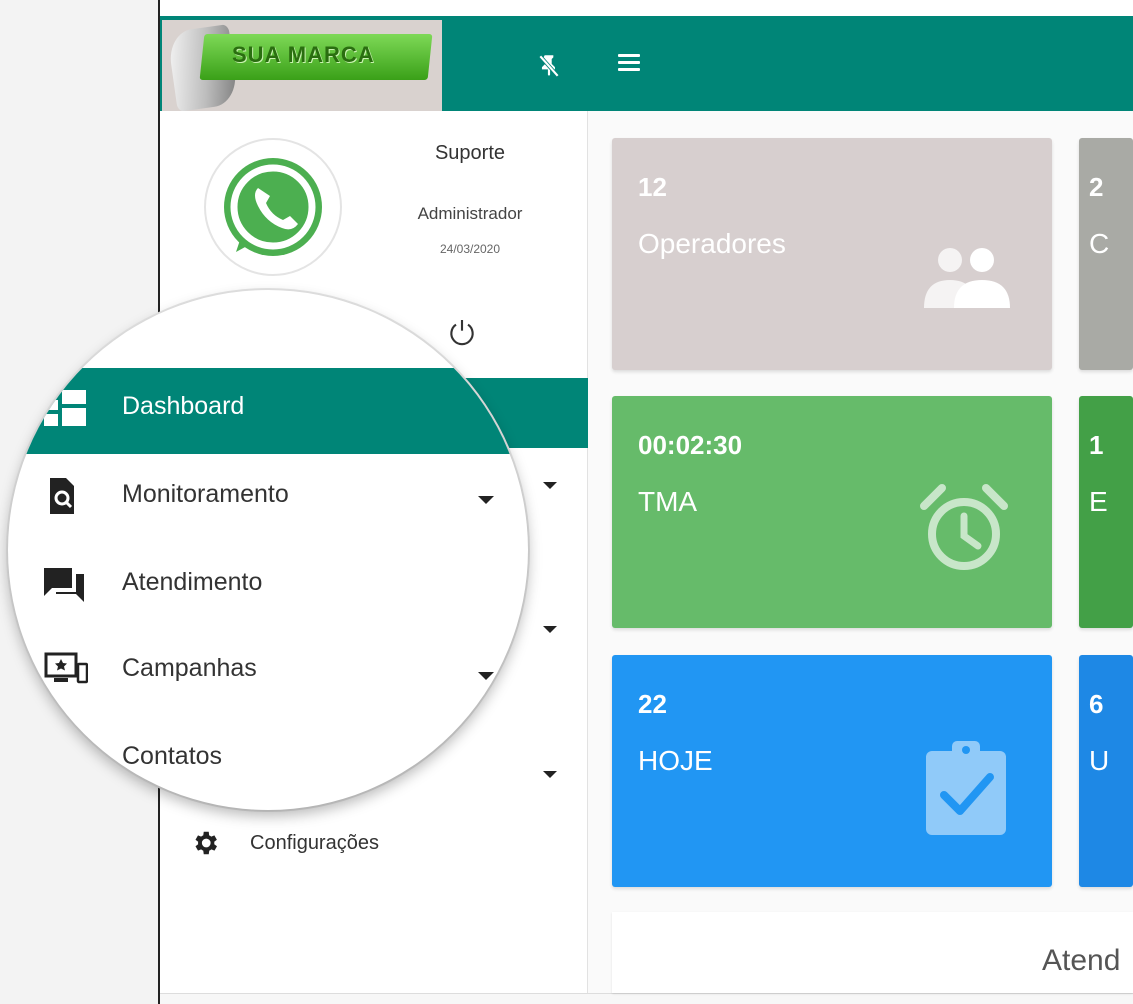 This screenshot has height=1004, width=1133. I want to click on menu-item-label: Dashboard, so click(183, 406).